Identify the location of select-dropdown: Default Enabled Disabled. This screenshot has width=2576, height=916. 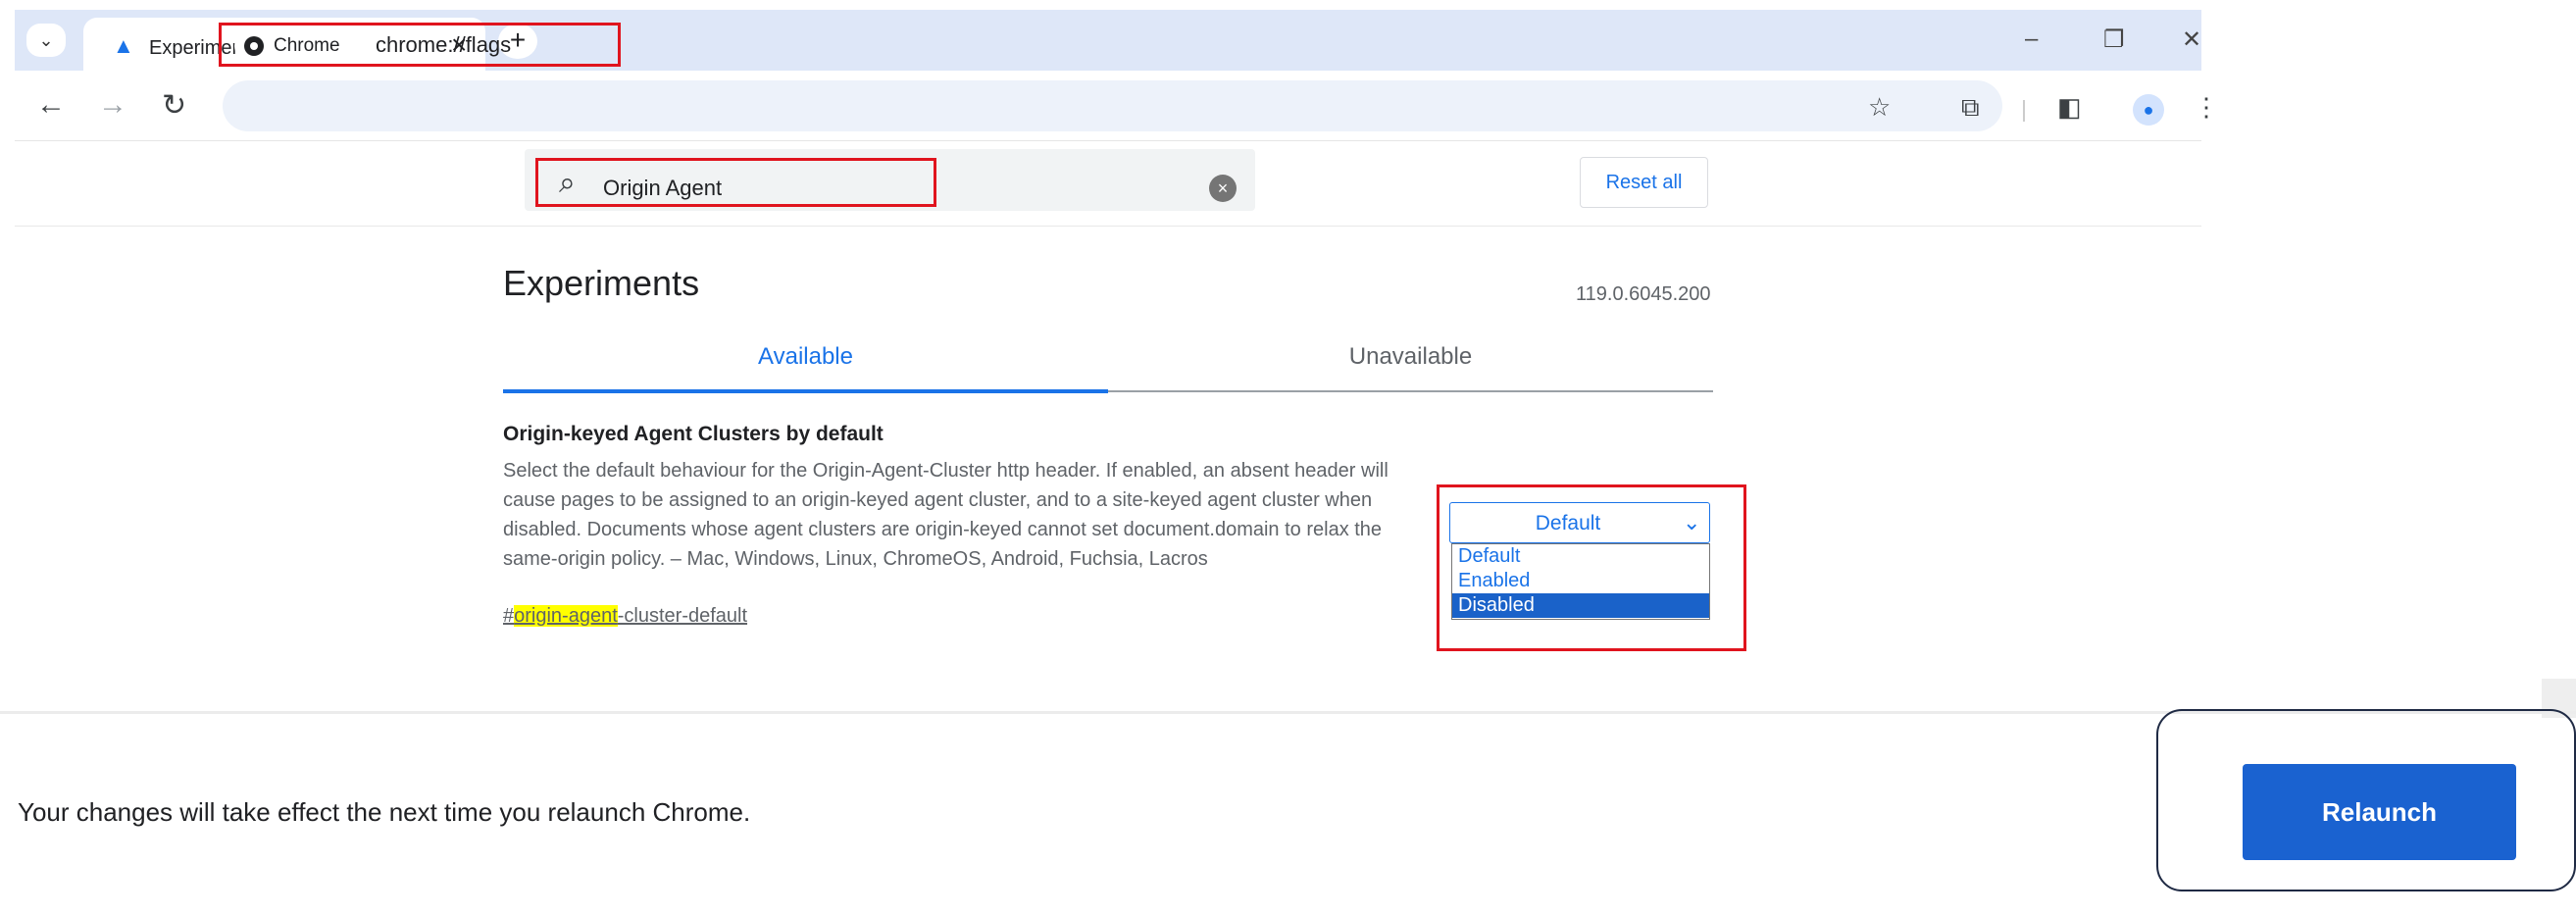
(1580, 581).